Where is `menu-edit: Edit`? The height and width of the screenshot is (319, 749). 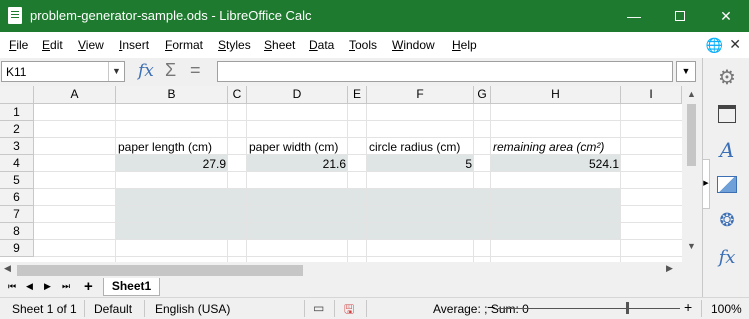 menu-edit: Edit is located at coordinates (52, 45).